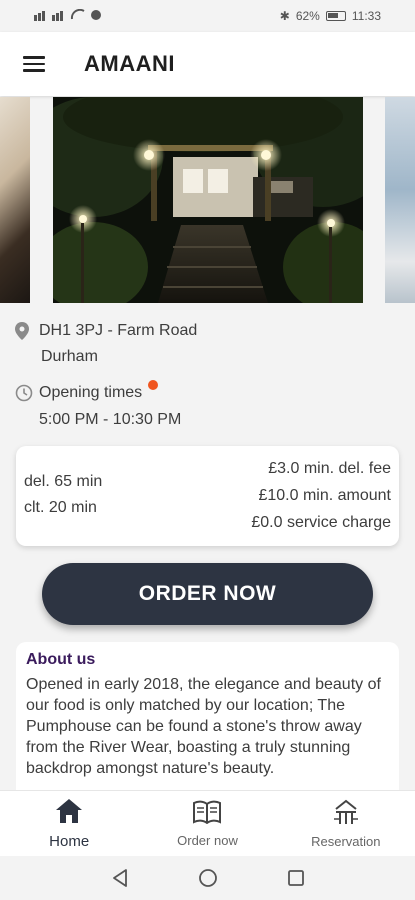 Image resolution: width=415 pixels, height=900 pixels. I want to click on home-circle-icon, so click(208, 878).